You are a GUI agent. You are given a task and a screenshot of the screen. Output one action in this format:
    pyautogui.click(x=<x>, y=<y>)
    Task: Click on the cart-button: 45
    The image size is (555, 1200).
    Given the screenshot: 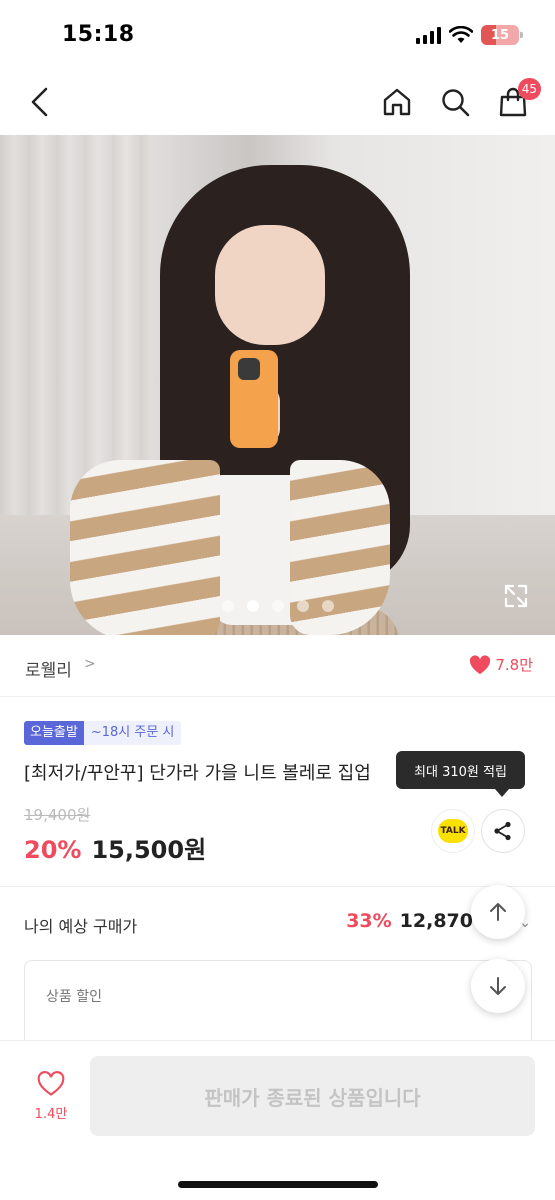 What is the action you would take?
    pyautogui.click(x=517, y=100)
    